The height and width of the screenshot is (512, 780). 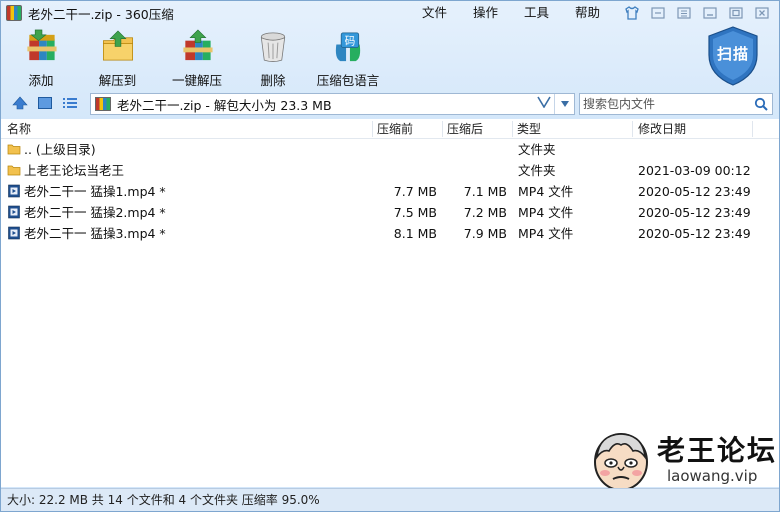 I want to click on archive-language-button: 码 压缩包语言, so click(x=348, y=58).